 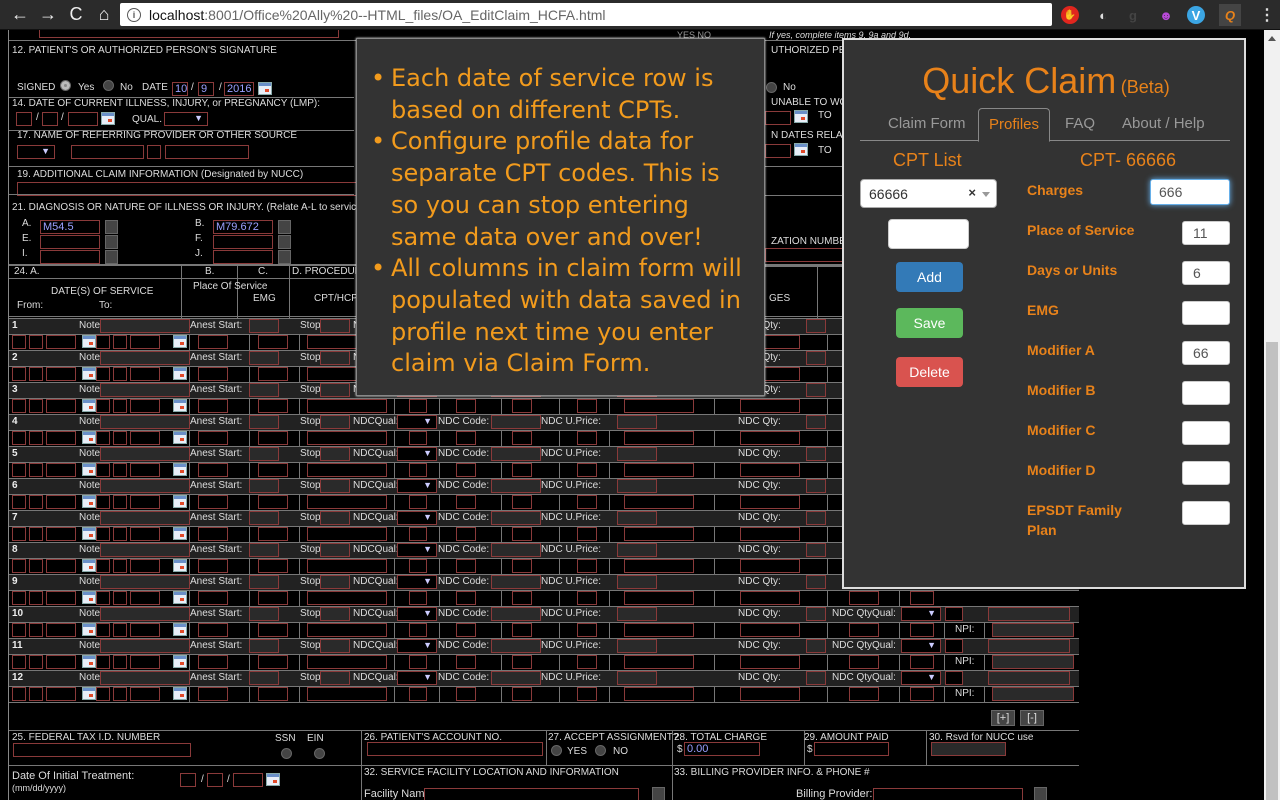 What do you see at coordinates (70, 227) in the screenshot?
I see `diagnosis-a-input: M54.5` at bounding box center [70, 227].